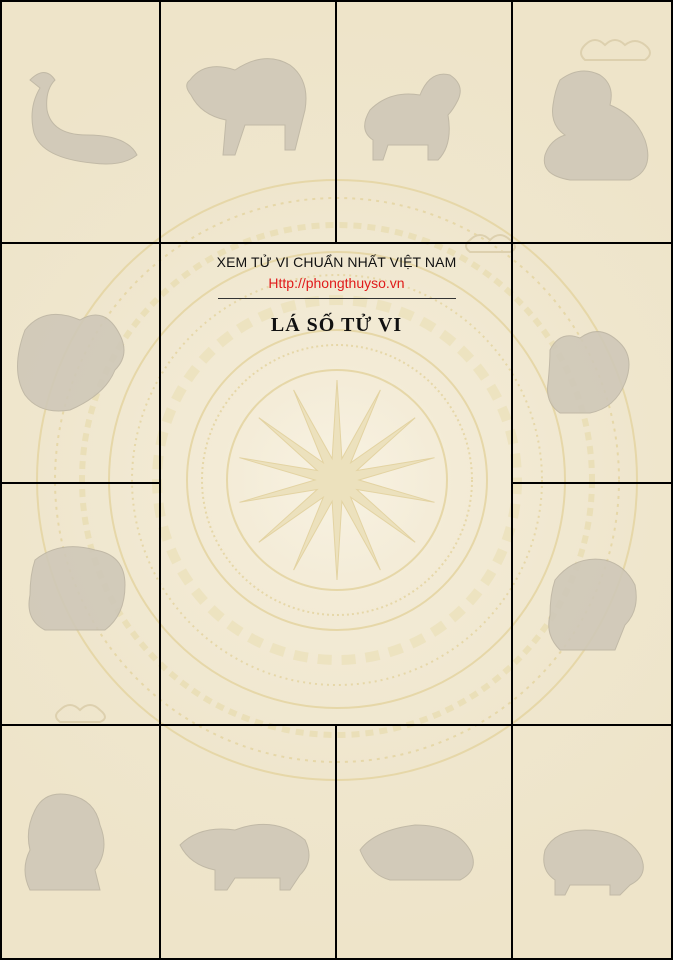 The height and width of the screenshot is (960, 673). What do you see at coordinates (336, 325) in the screenshot?
I see `page-title: LÁ SỐ TỬ VI` at bounding box center [336, 325].